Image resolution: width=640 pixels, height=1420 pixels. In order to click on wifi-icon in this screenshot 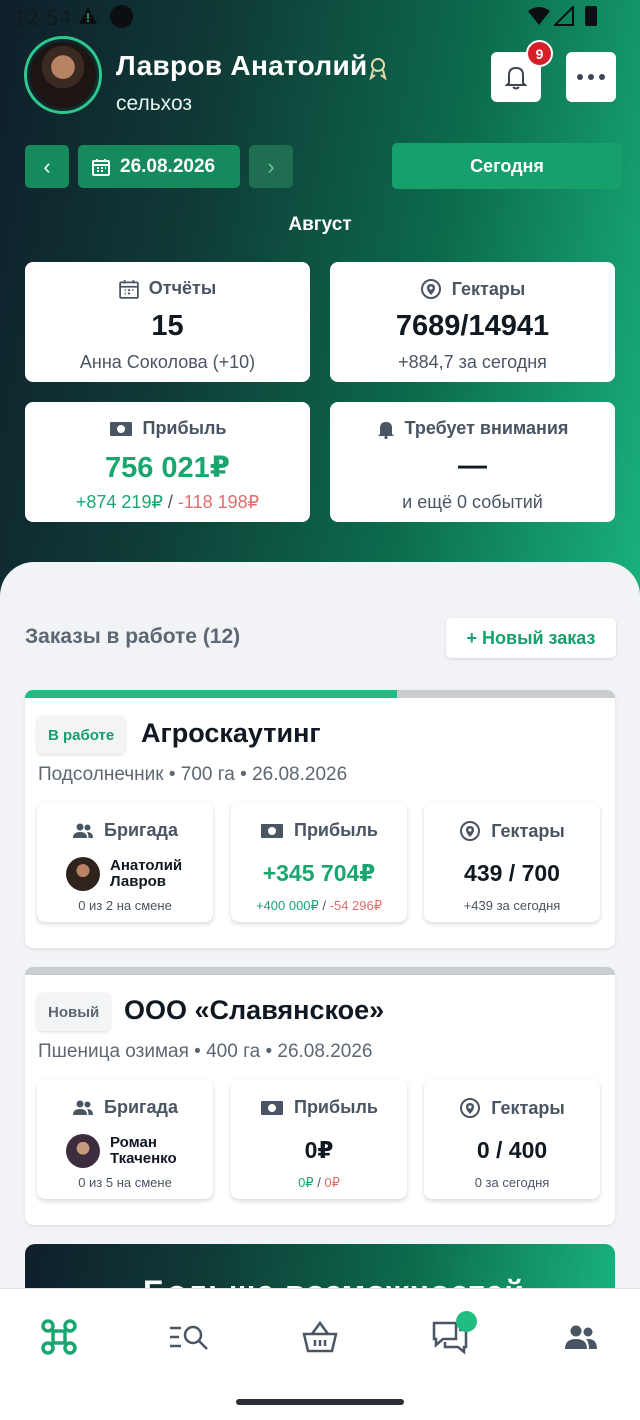, I will do `click(539, 16)`.